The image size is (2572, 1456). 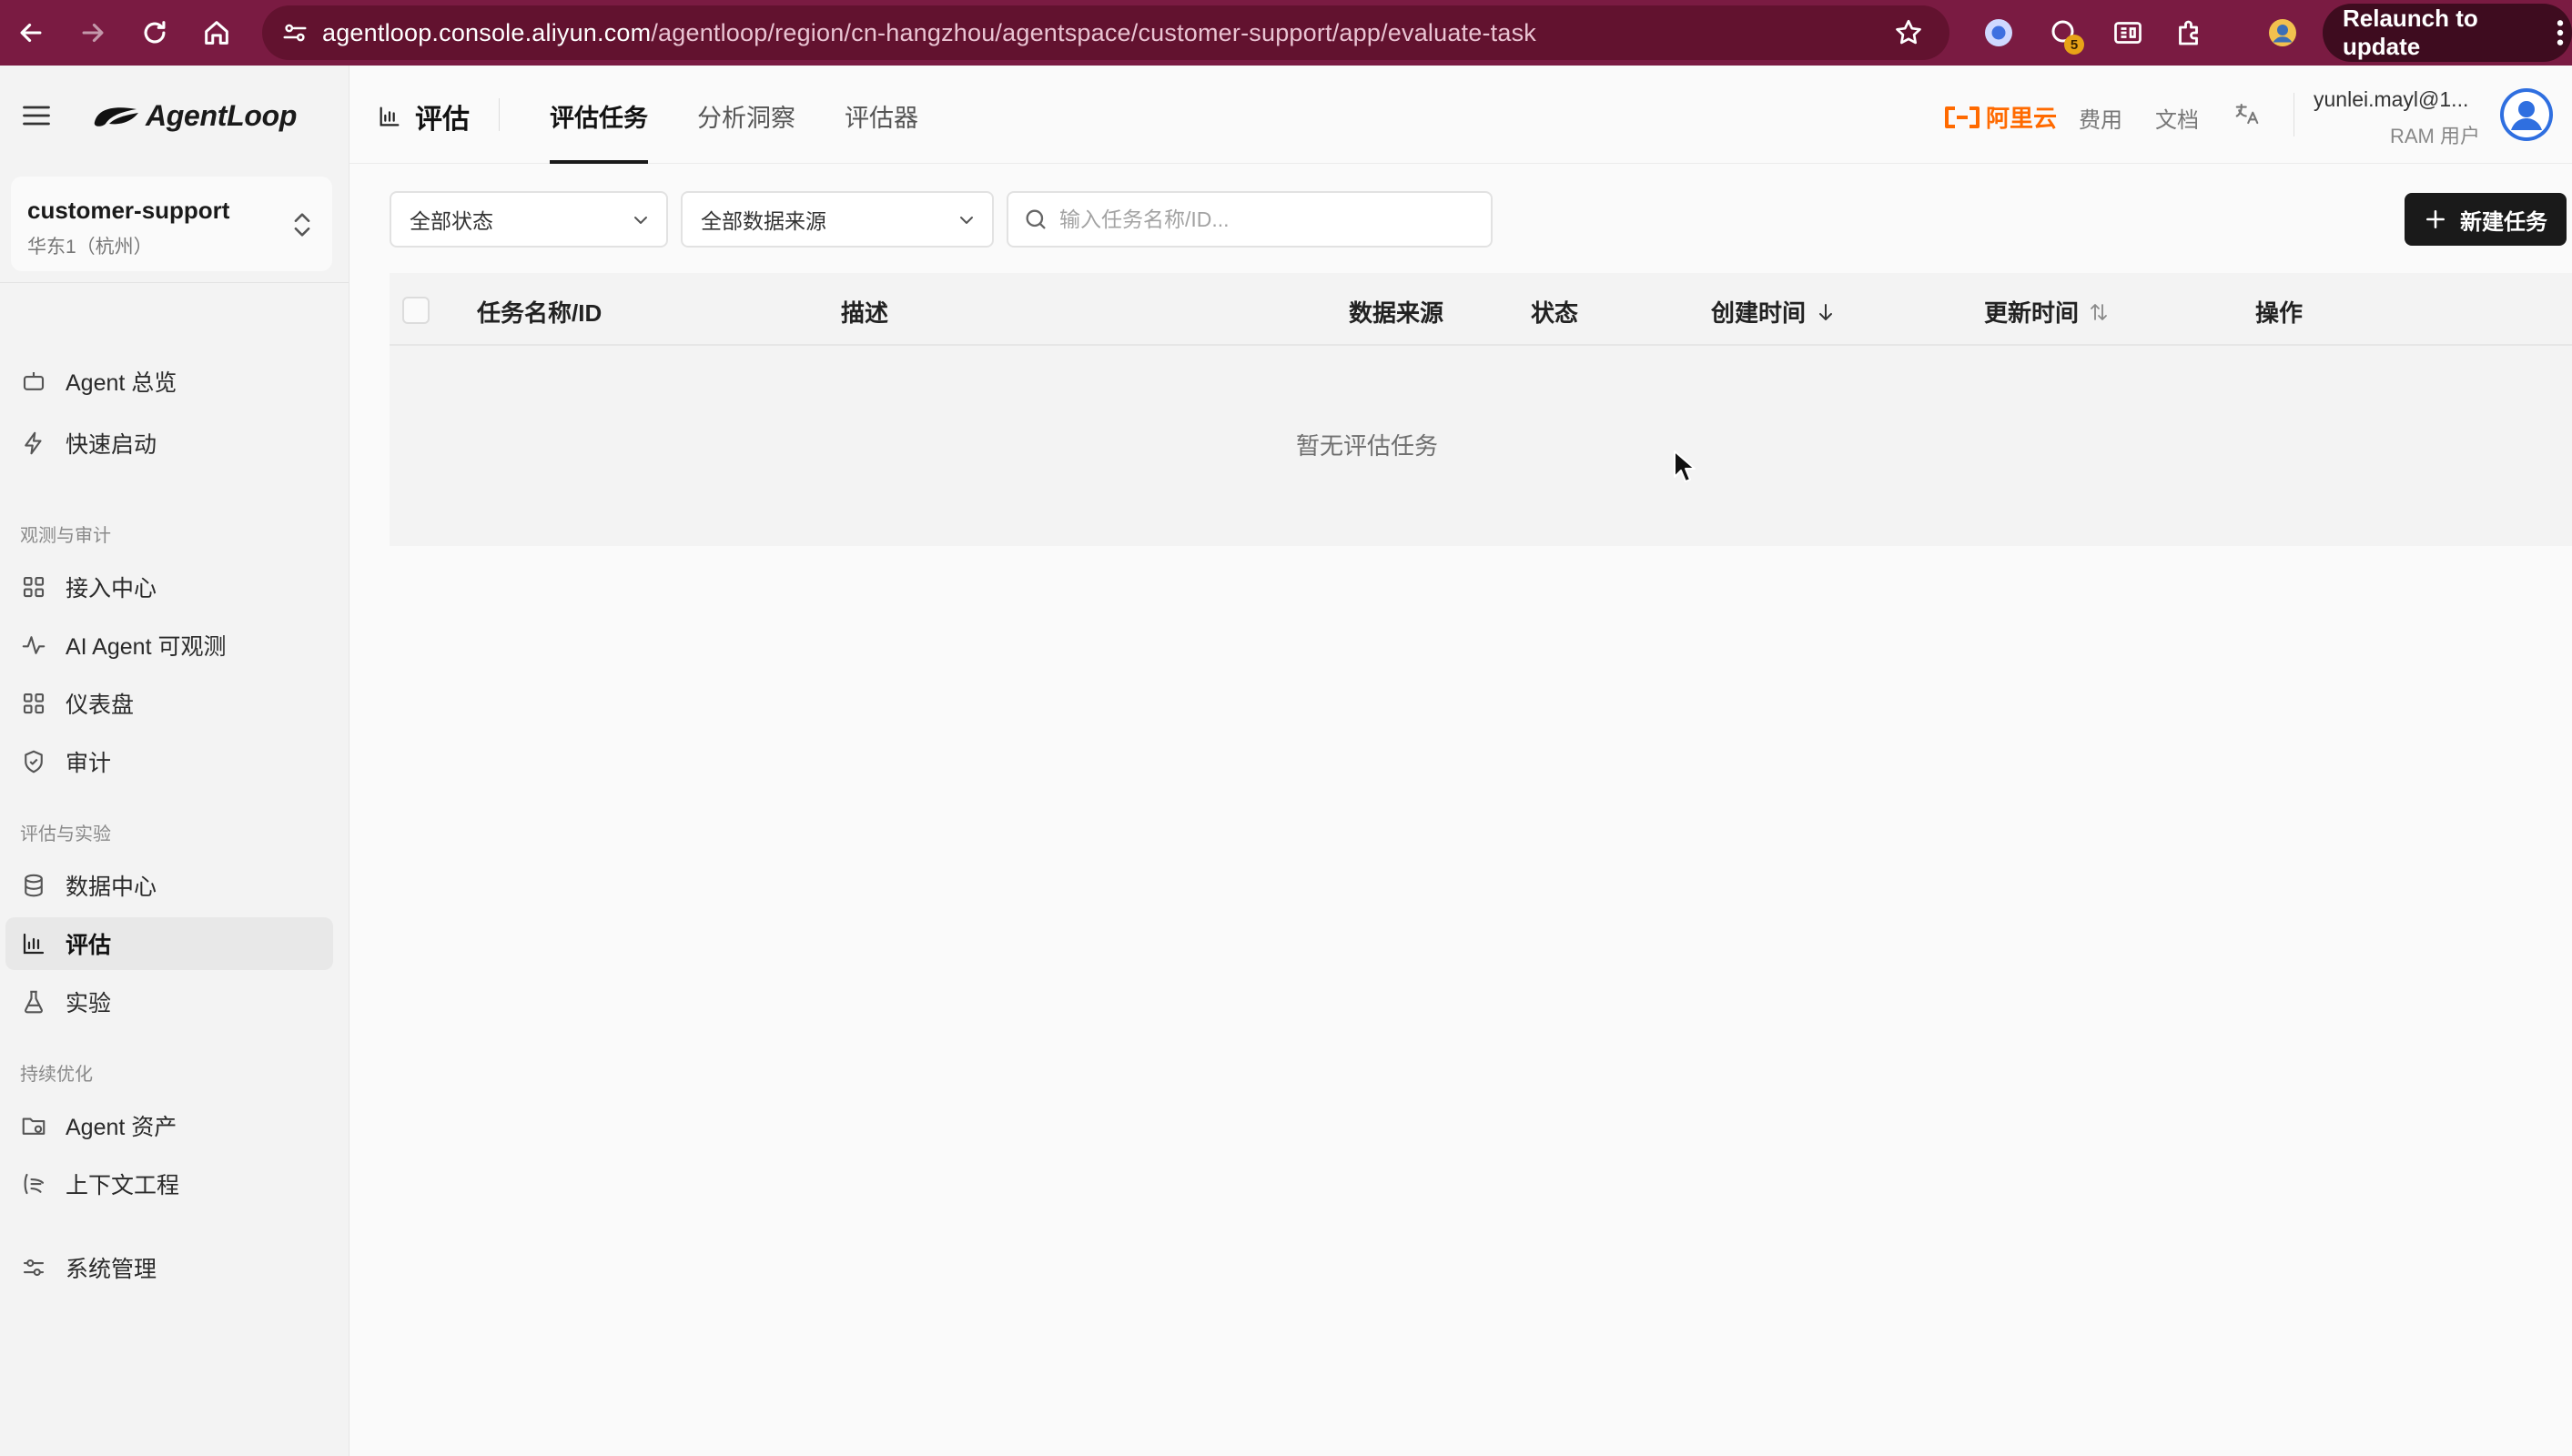 What do you see at coordinates (2074, 45) in the screenshot?
I see `extension-badge: 5` at bounding box center [2074, 45].